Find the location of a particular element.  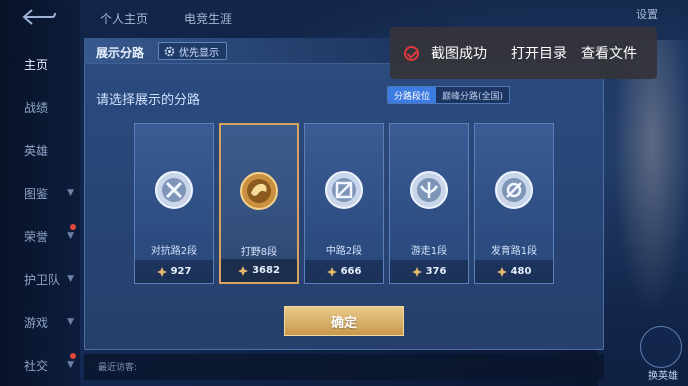

back-arrow-icon is located at coordinates (39, 17).